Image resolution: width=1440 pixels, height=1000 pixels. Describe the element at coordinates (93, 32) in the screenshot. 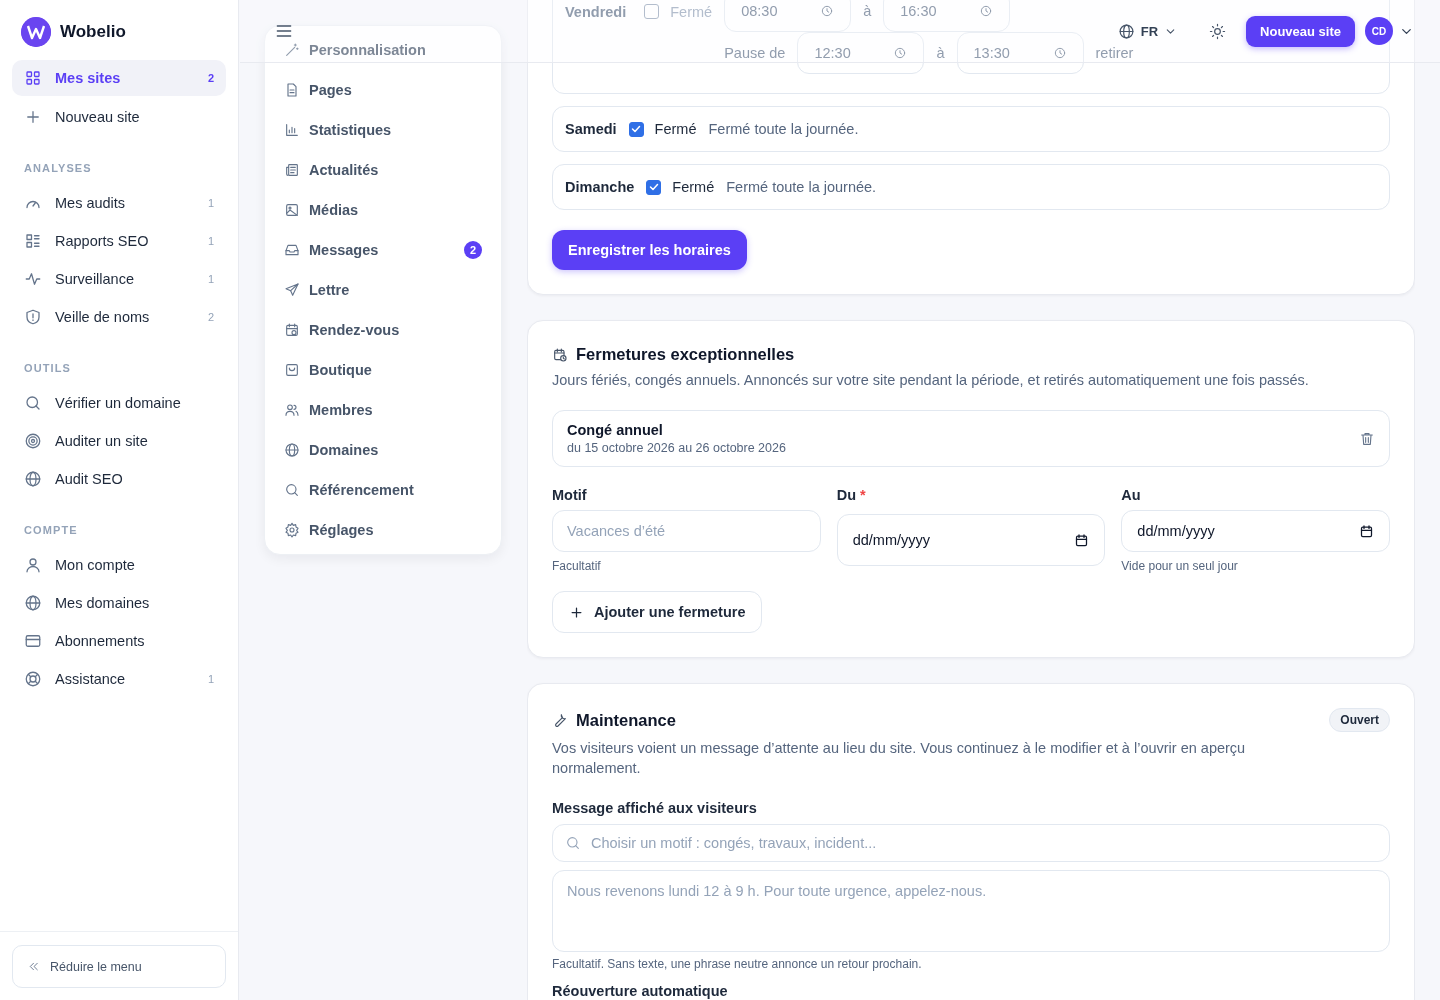

I see `brand-name: Wobelio` at that location.